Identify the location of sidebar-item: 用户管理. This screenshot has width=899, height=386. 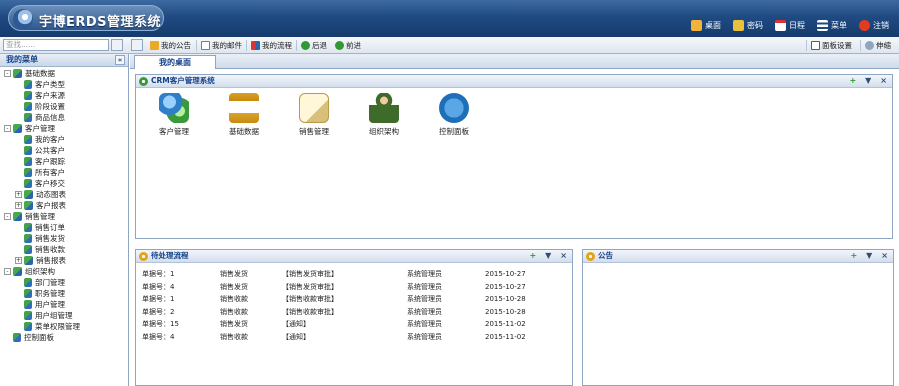
(64, 304).